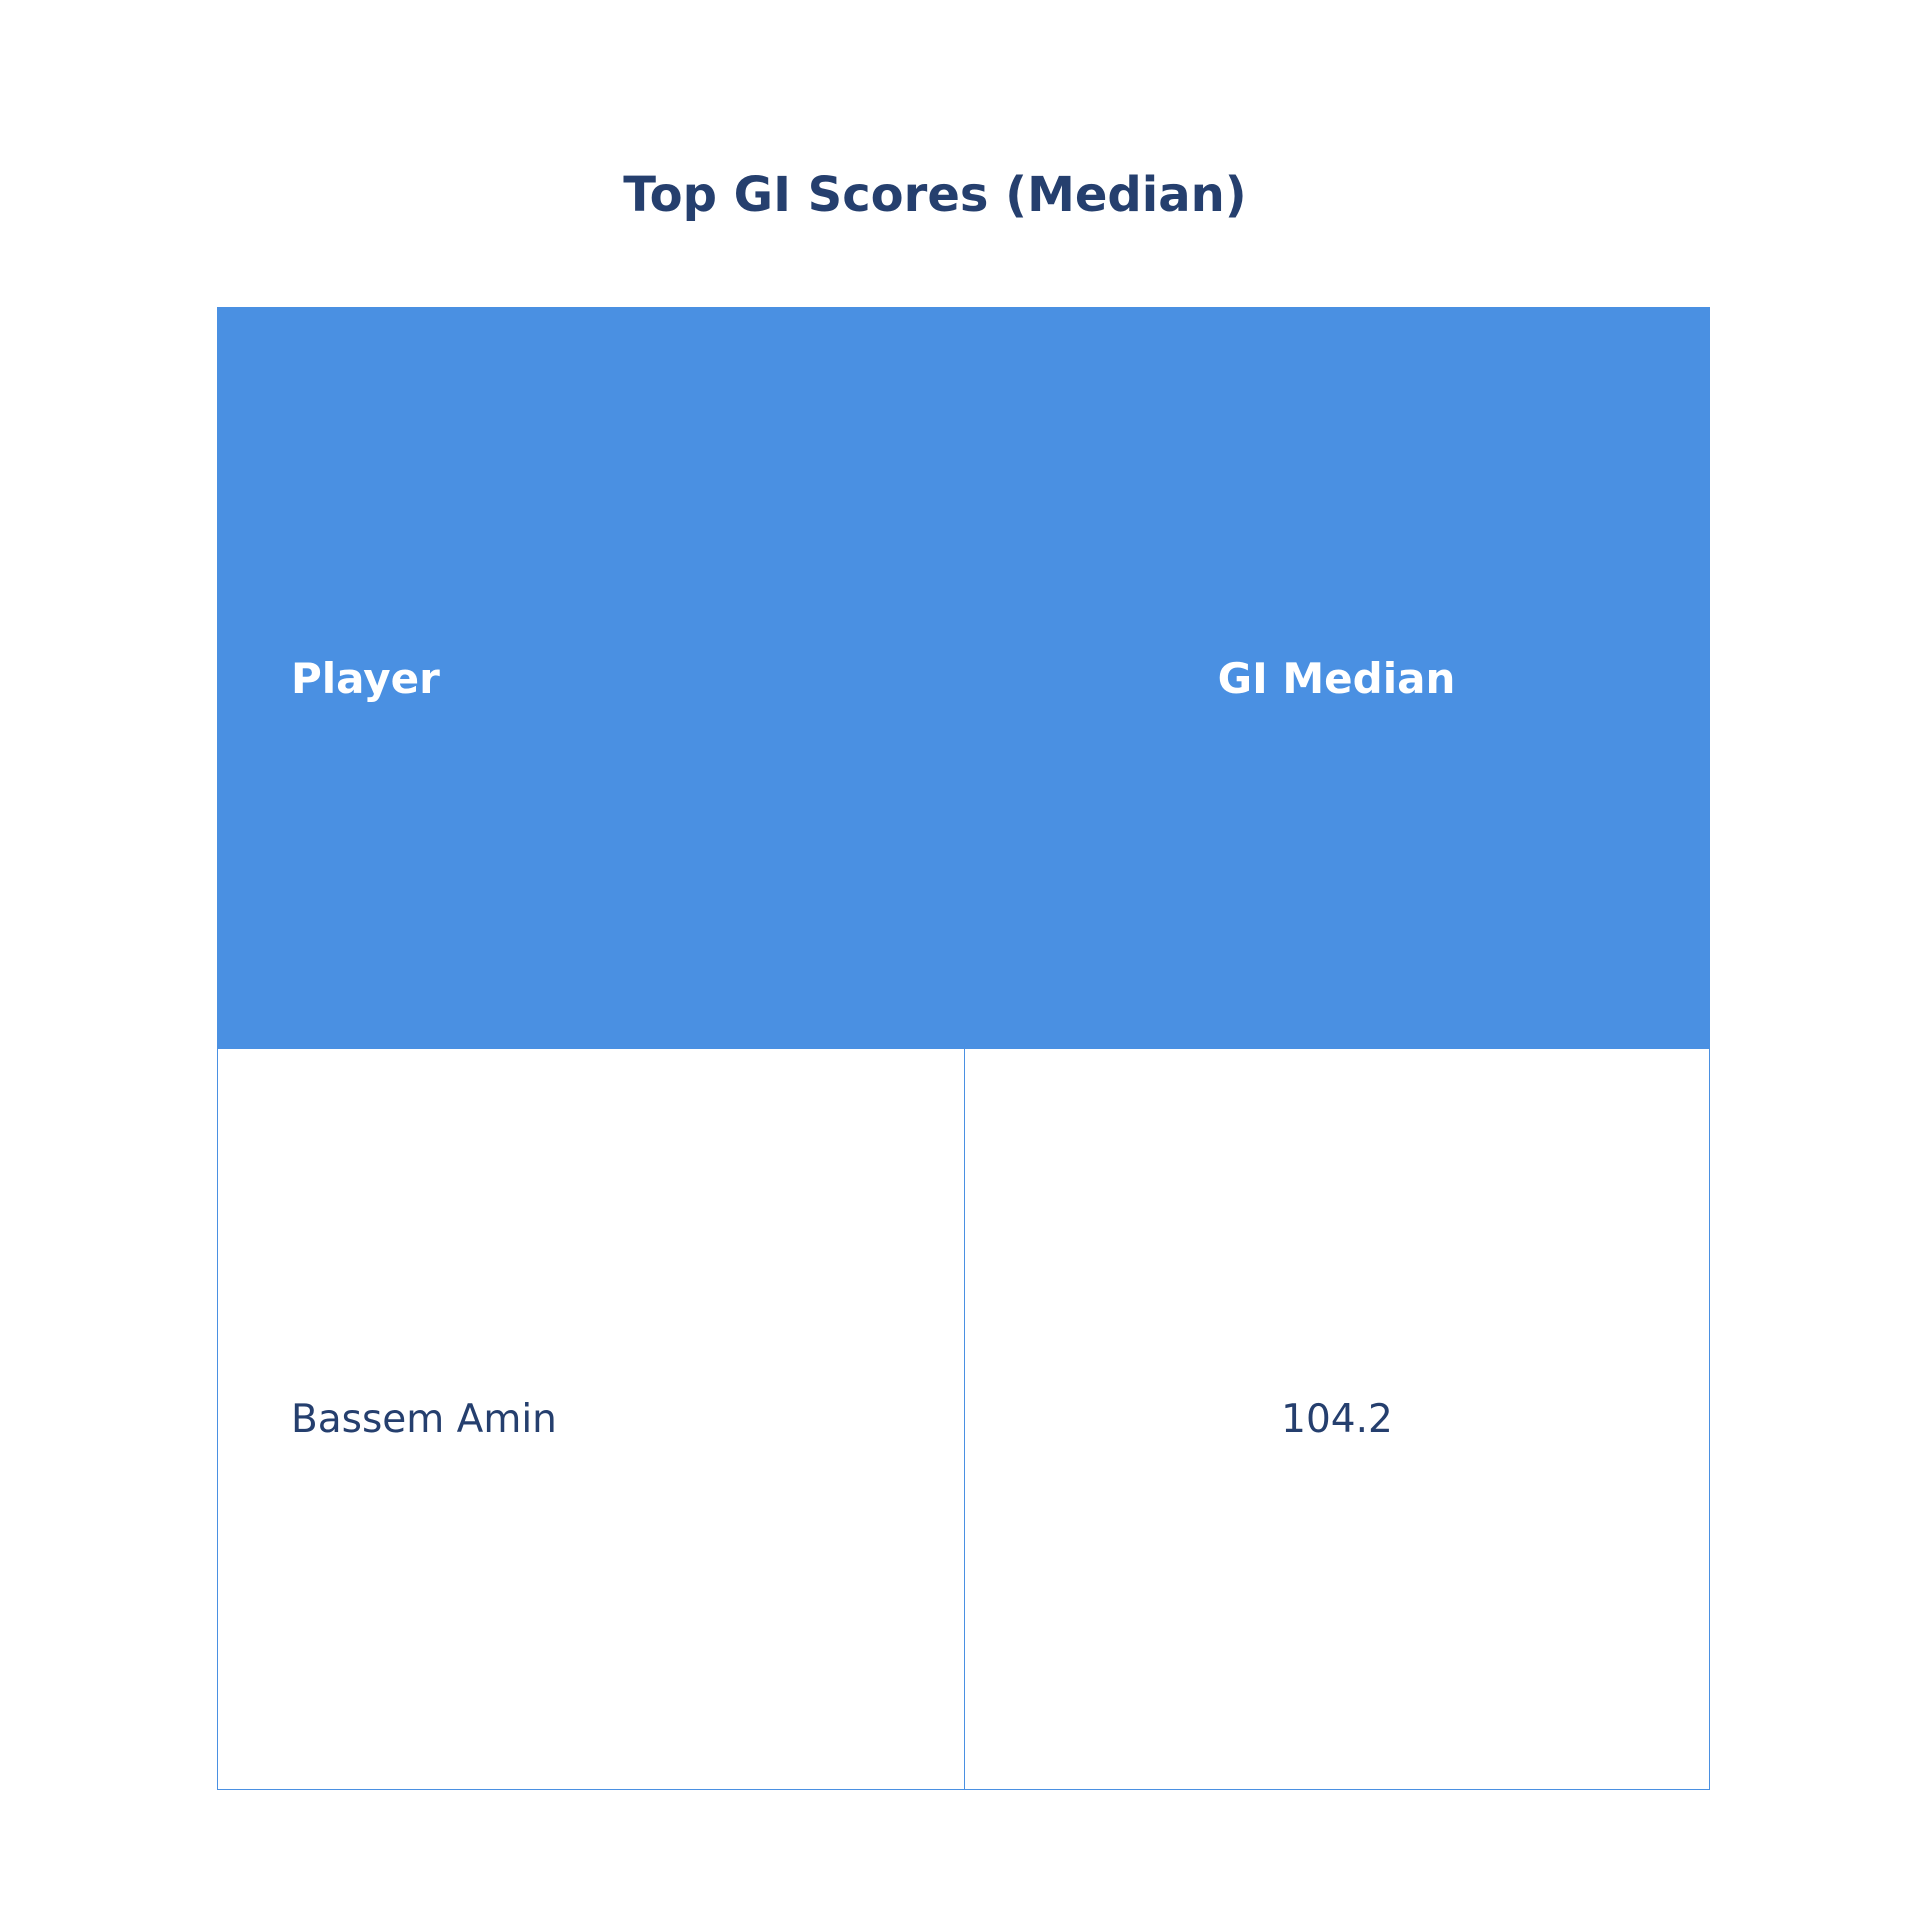 The width and height of the screenshot is (1919, 1907). Describe the element at coordinates (365, 678) in the screenshot. I see `header-cell-player: Player` at that location.